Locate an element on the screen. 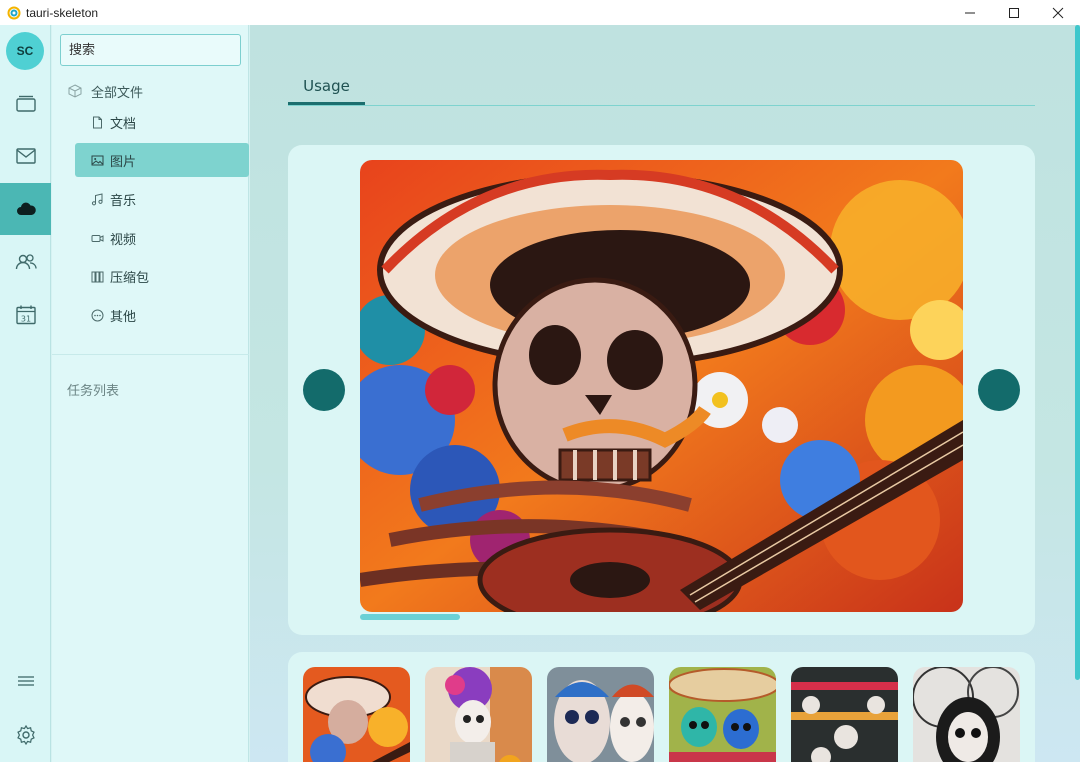 Image resolution: width=1080 pixels, height=762 pixels. close-icon is located at coordinates (1058, 12).